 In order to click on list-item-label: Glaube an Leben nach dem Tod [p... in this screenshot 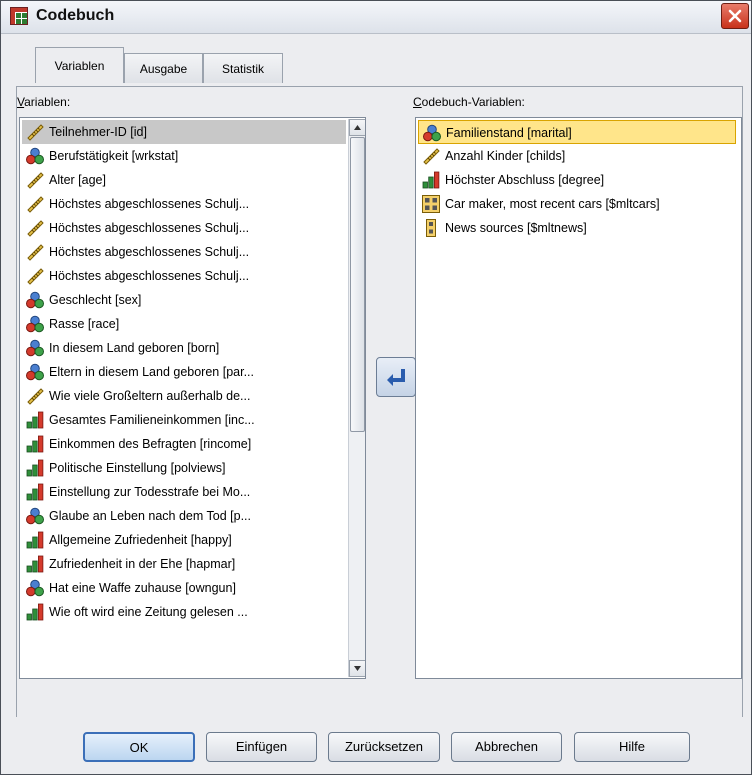, I will do `click(150, 516)`.